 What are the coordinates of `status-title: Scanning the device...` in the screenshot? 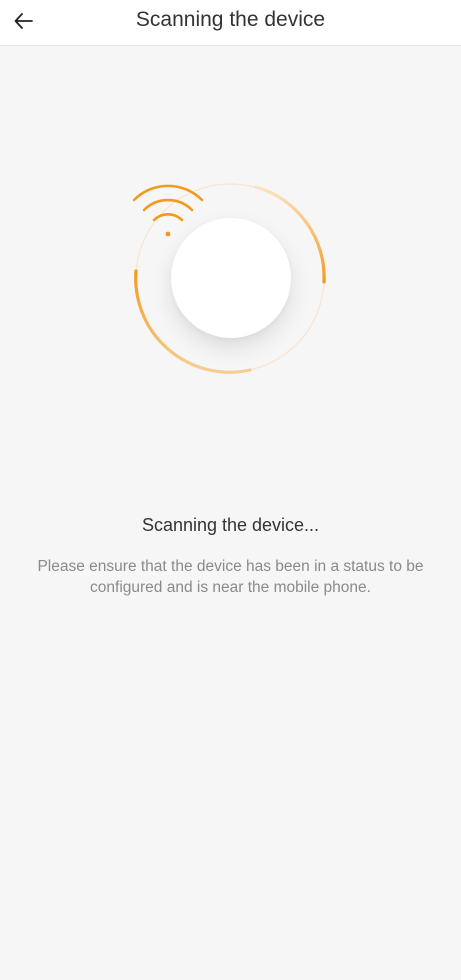 It's located at (230, 525).